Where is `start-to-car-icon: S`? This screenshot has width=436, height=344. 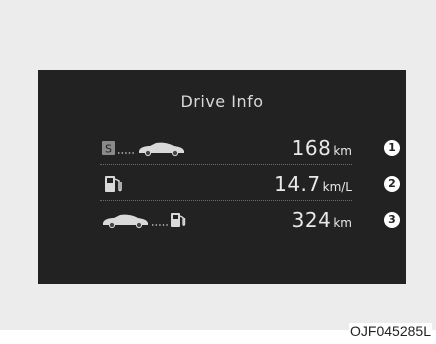 start-to-car-icon: S is located at coordinates (143, 149).